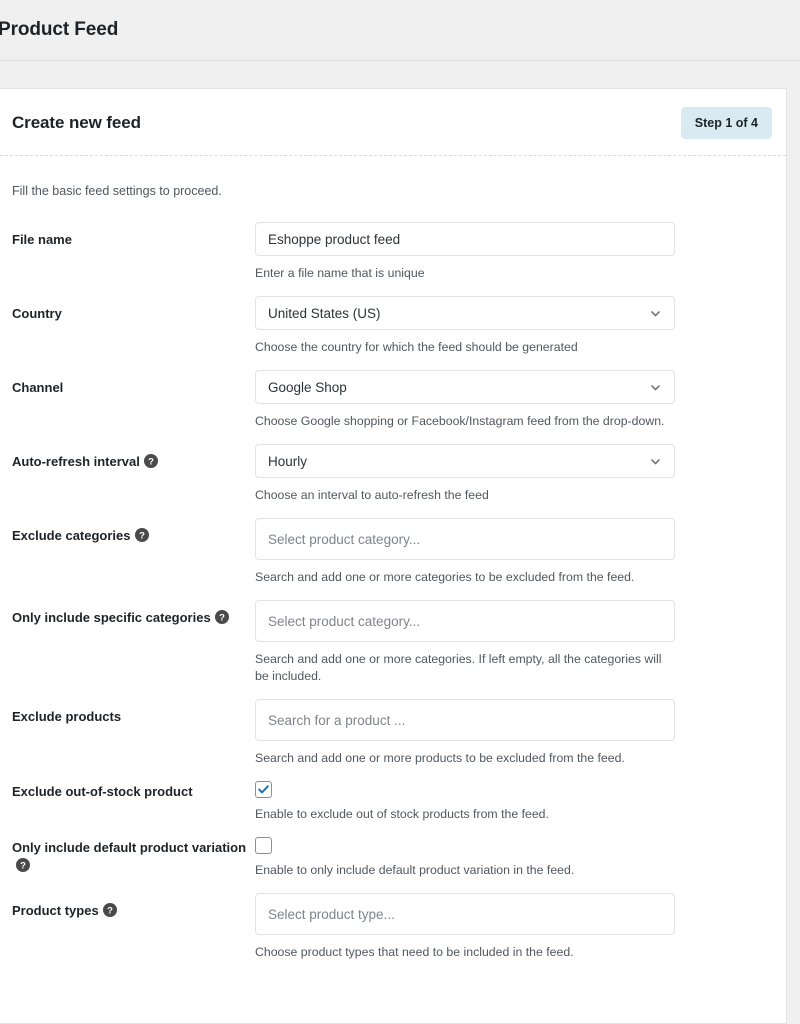  What do you see at coordinates (133, 856) in the screenshot?
I see `label-only-include-default-product-variation: Only include default product variation?` at bounding box center [133, 856].